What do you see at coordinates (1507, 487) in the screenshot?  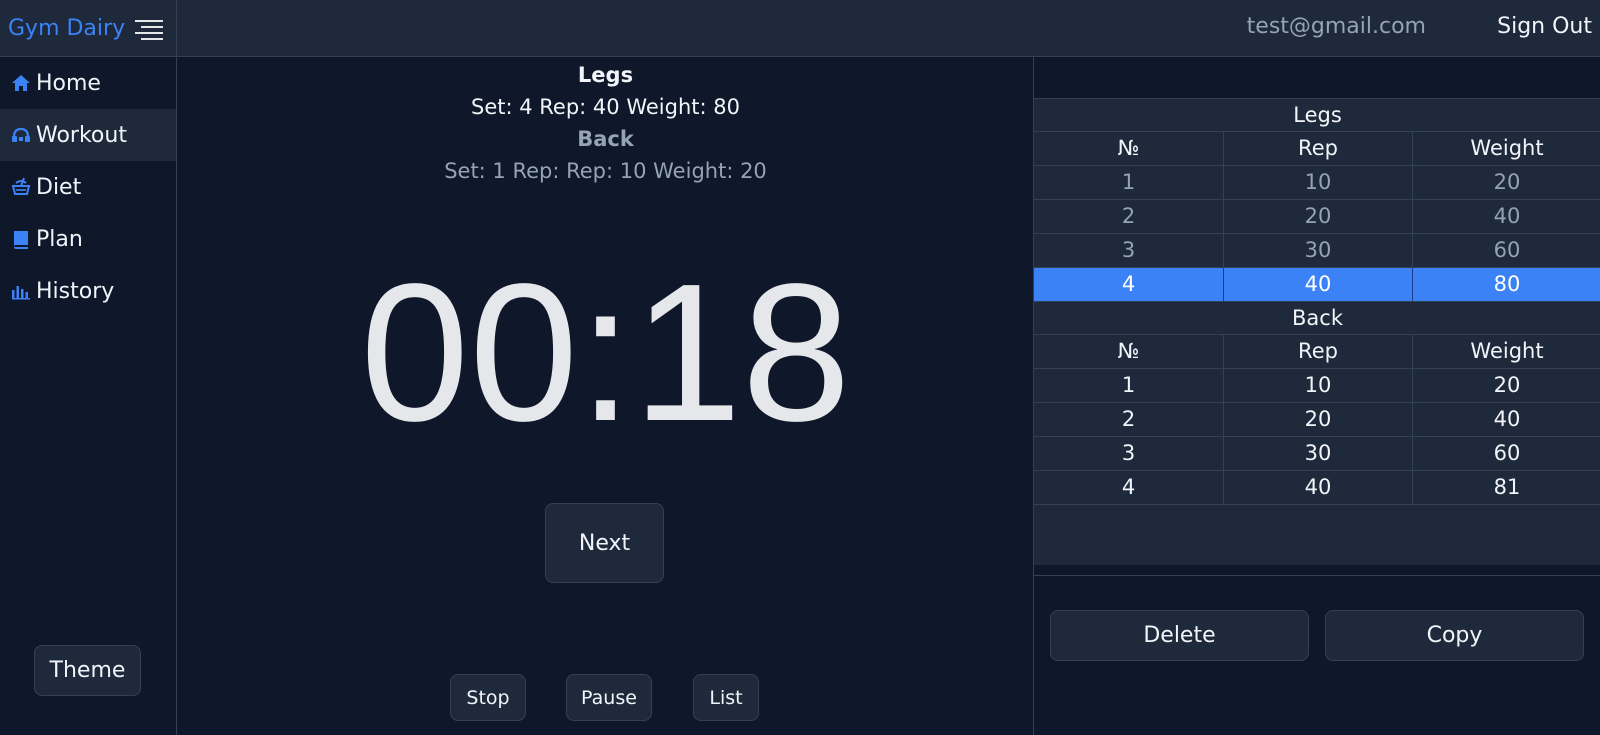 I see `table-cell: 81` at bounding box center [1507, 487].